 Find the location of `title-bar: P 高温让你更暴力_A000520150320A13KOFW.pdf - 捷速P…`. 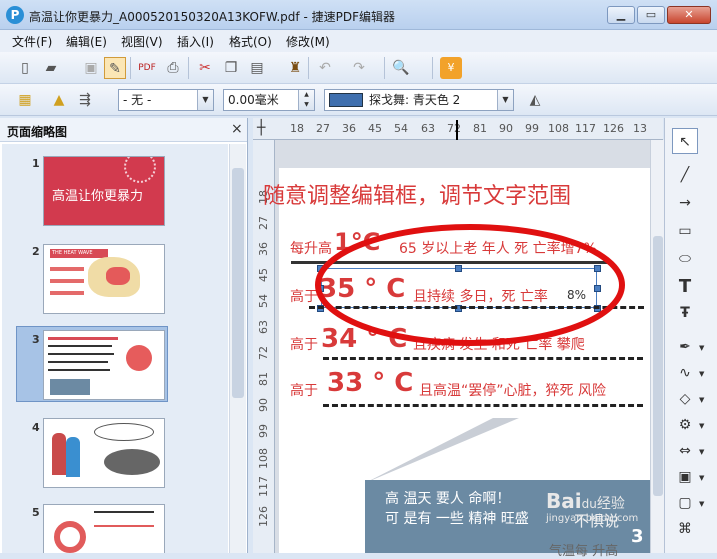

title-bar: P 高温让你更暴力_A000520150320A13KOFW.pdf - 捷速P… is located at coordinates (358, 15).